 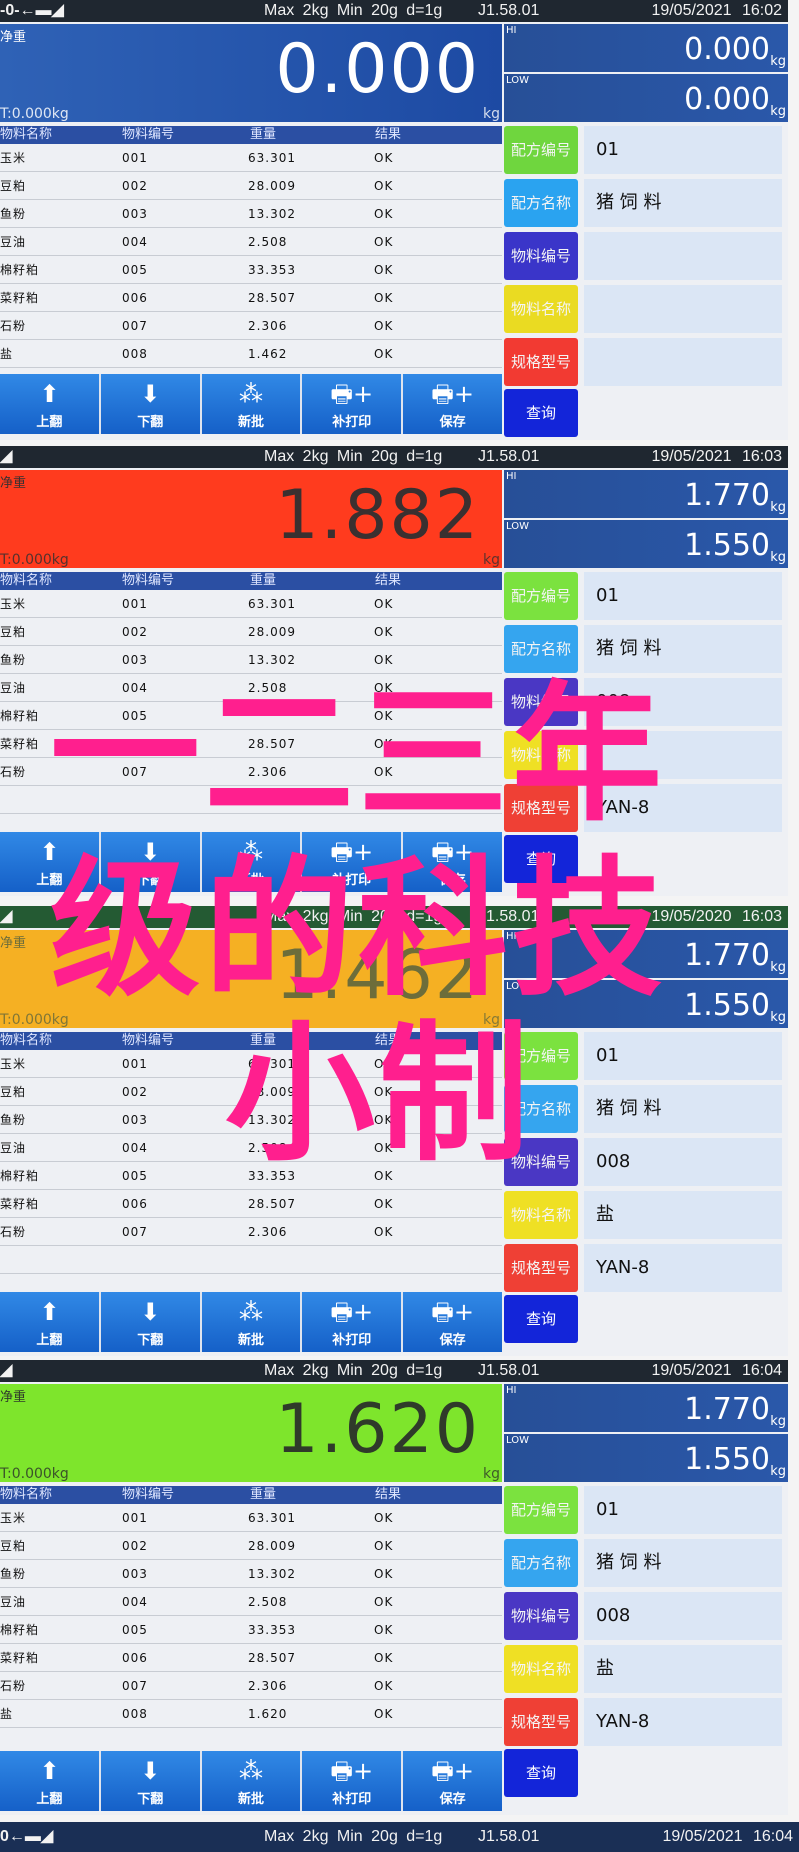 I want to click on low-limit: LOW 0.000 kg, so click(x=646, y=98).